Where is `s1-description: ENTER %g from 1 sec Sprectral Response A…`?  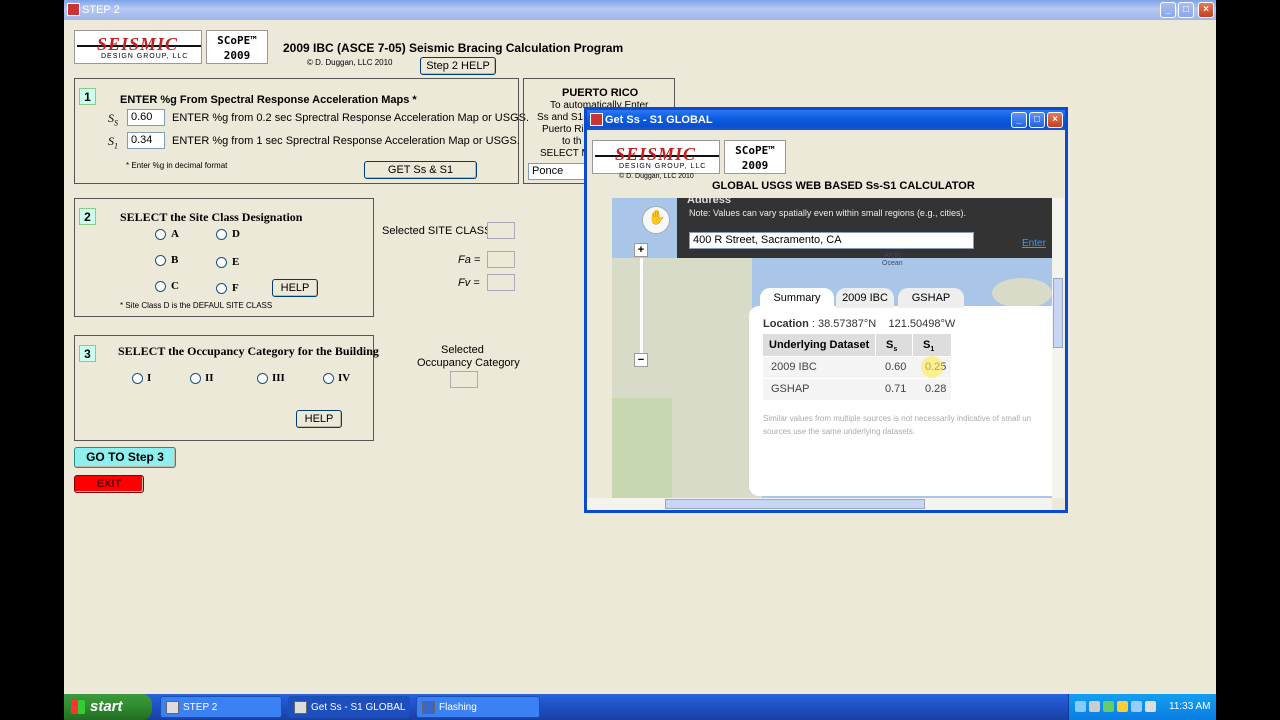
s1-description: ENTER %g from 1 sec Sprectral Response A… is located at coordinates (346, 141).